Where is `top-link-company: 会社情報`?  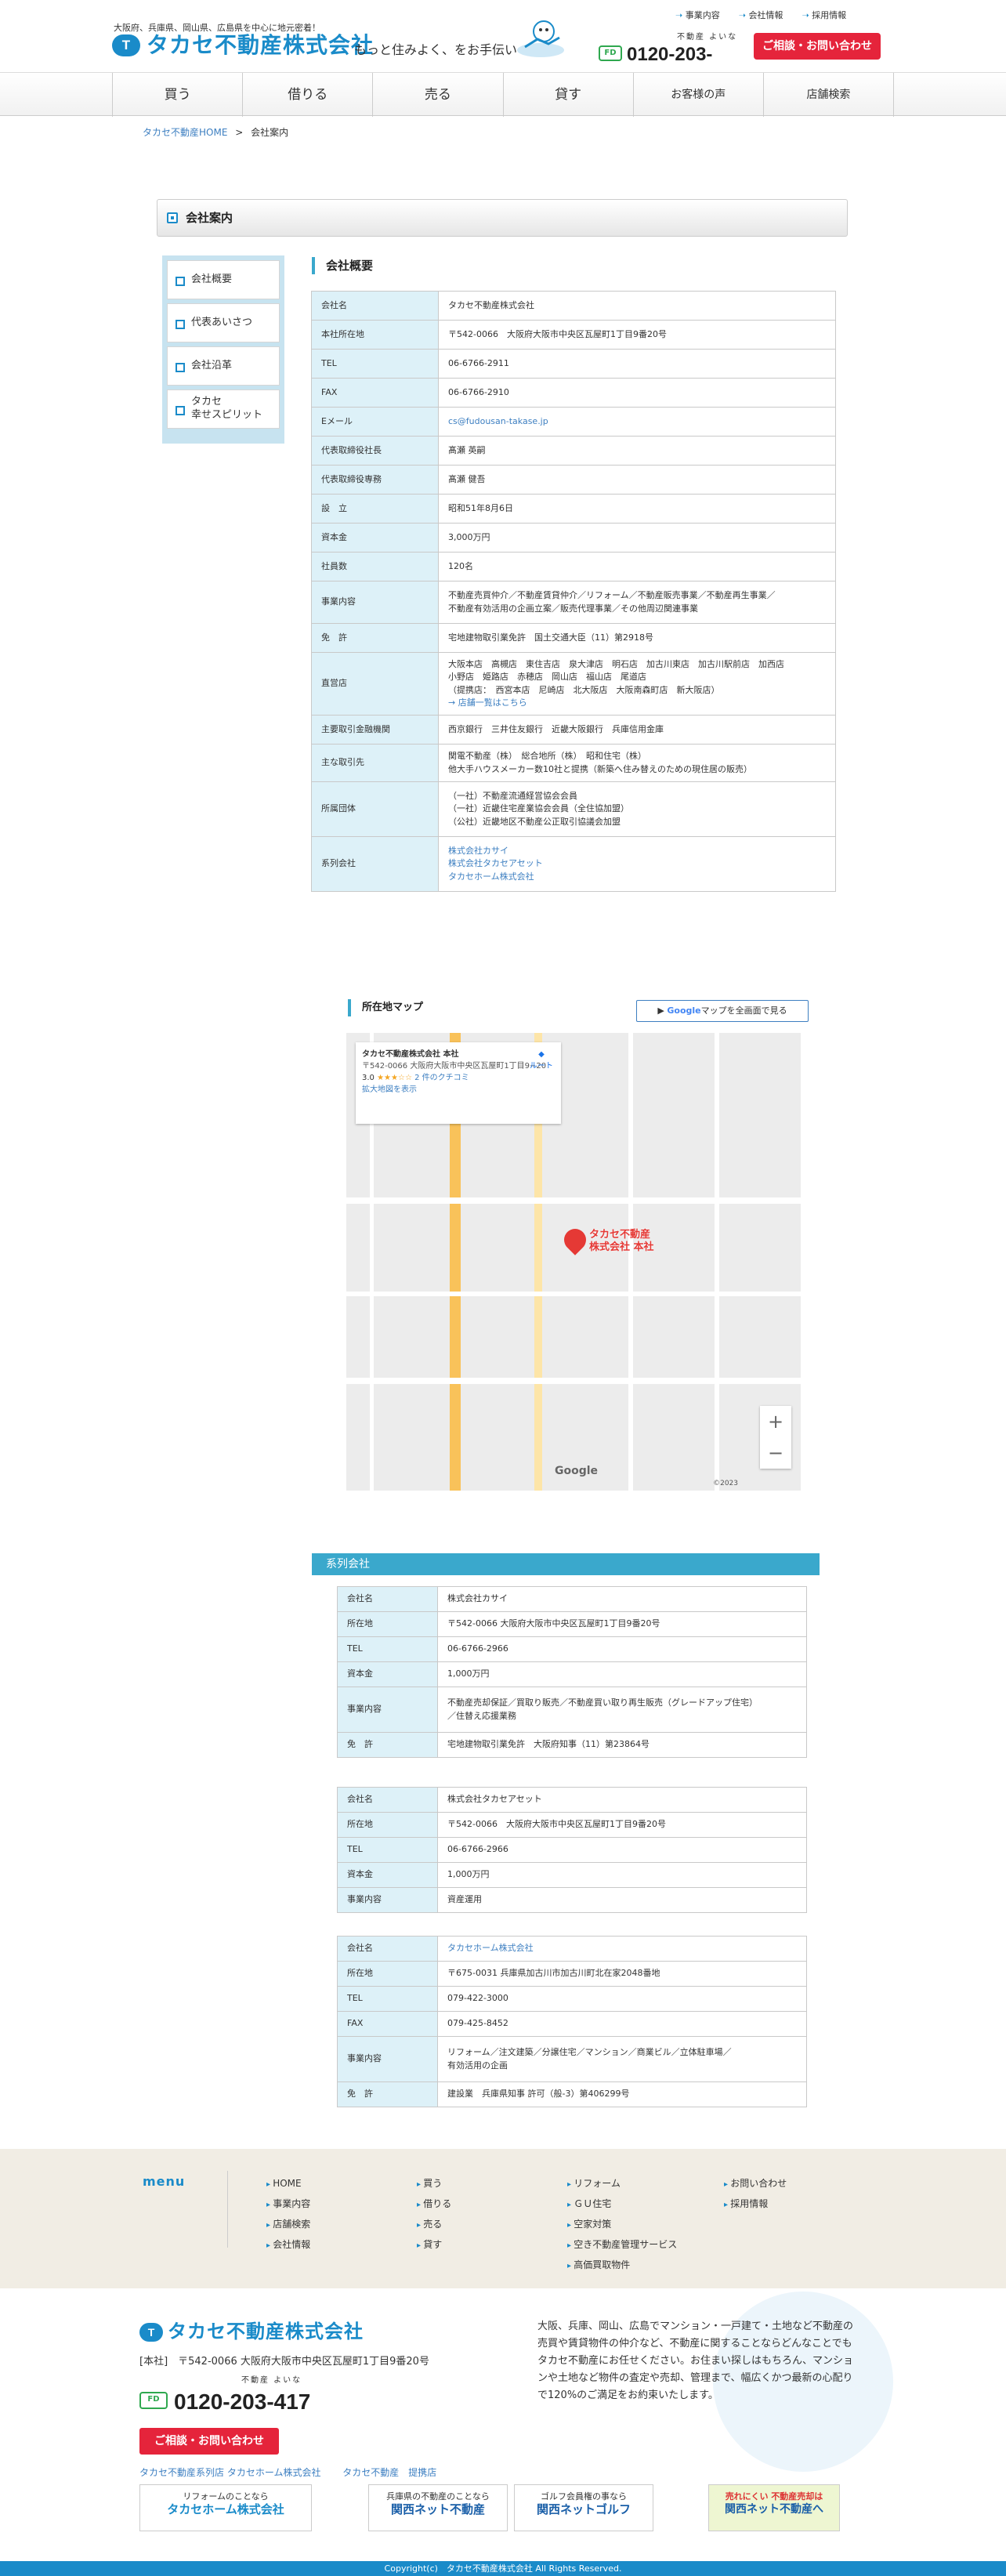 top-link-company: 会社情報 is located at coordinates (761, 16).